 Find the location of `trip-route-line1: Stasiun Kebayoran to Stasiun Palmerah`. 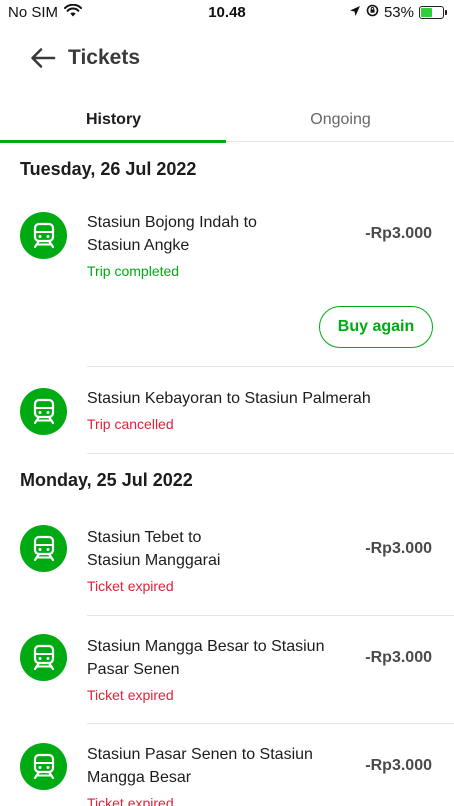

trip-route-line1: Stasiun Kebayoran to Stasiun Palmerah is located at coordinates (229, 398).